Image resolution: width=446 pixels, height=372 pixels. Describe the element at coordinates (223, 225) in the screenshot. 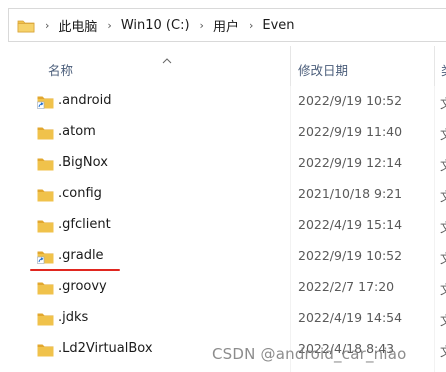

I see `file-row: .gfclient 2022/4/19 15:14 文` at that location.